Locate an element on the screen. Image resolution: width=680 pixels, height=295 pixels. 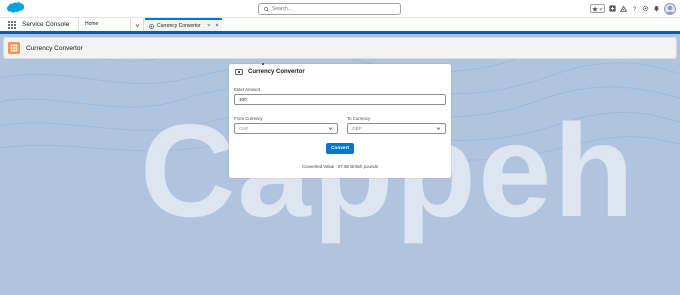
favorites-group is located at coordinates (597, 8).